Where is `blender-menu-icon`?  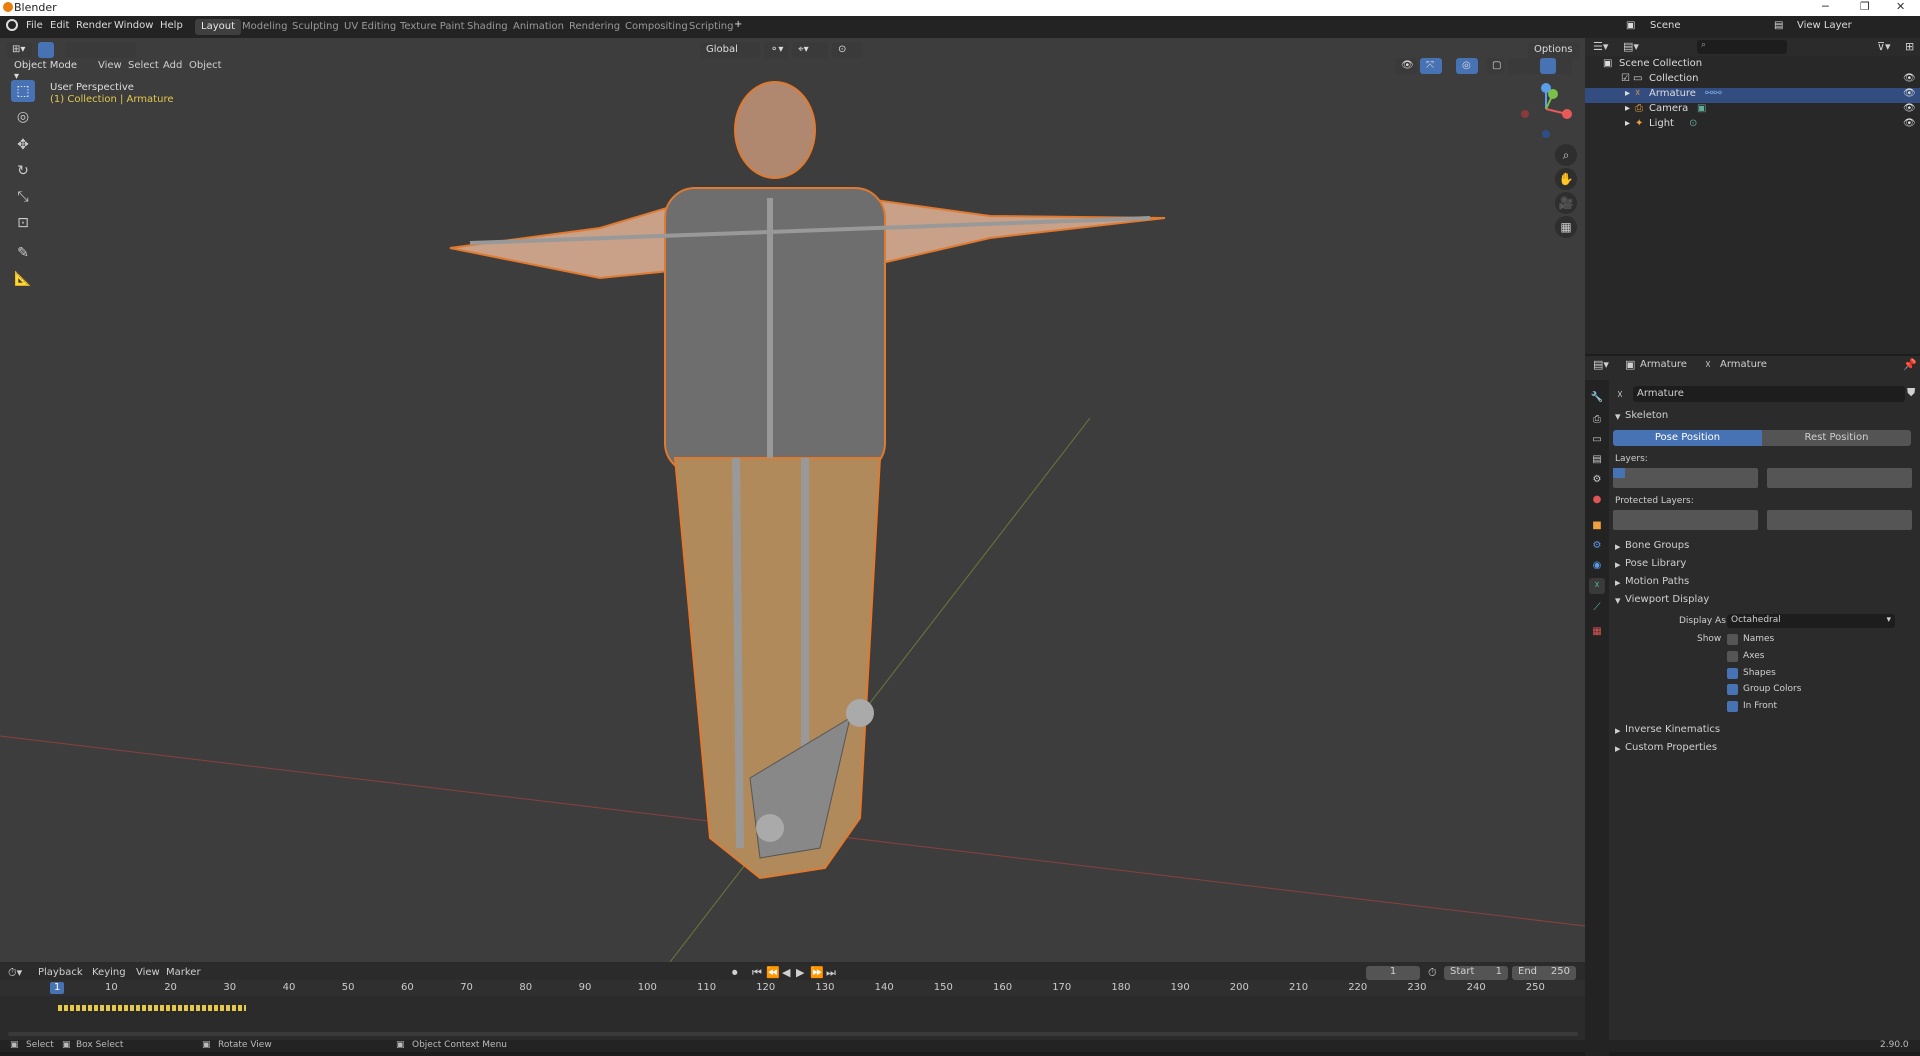 blender-menu-icon is located at coordinates (12, 25).